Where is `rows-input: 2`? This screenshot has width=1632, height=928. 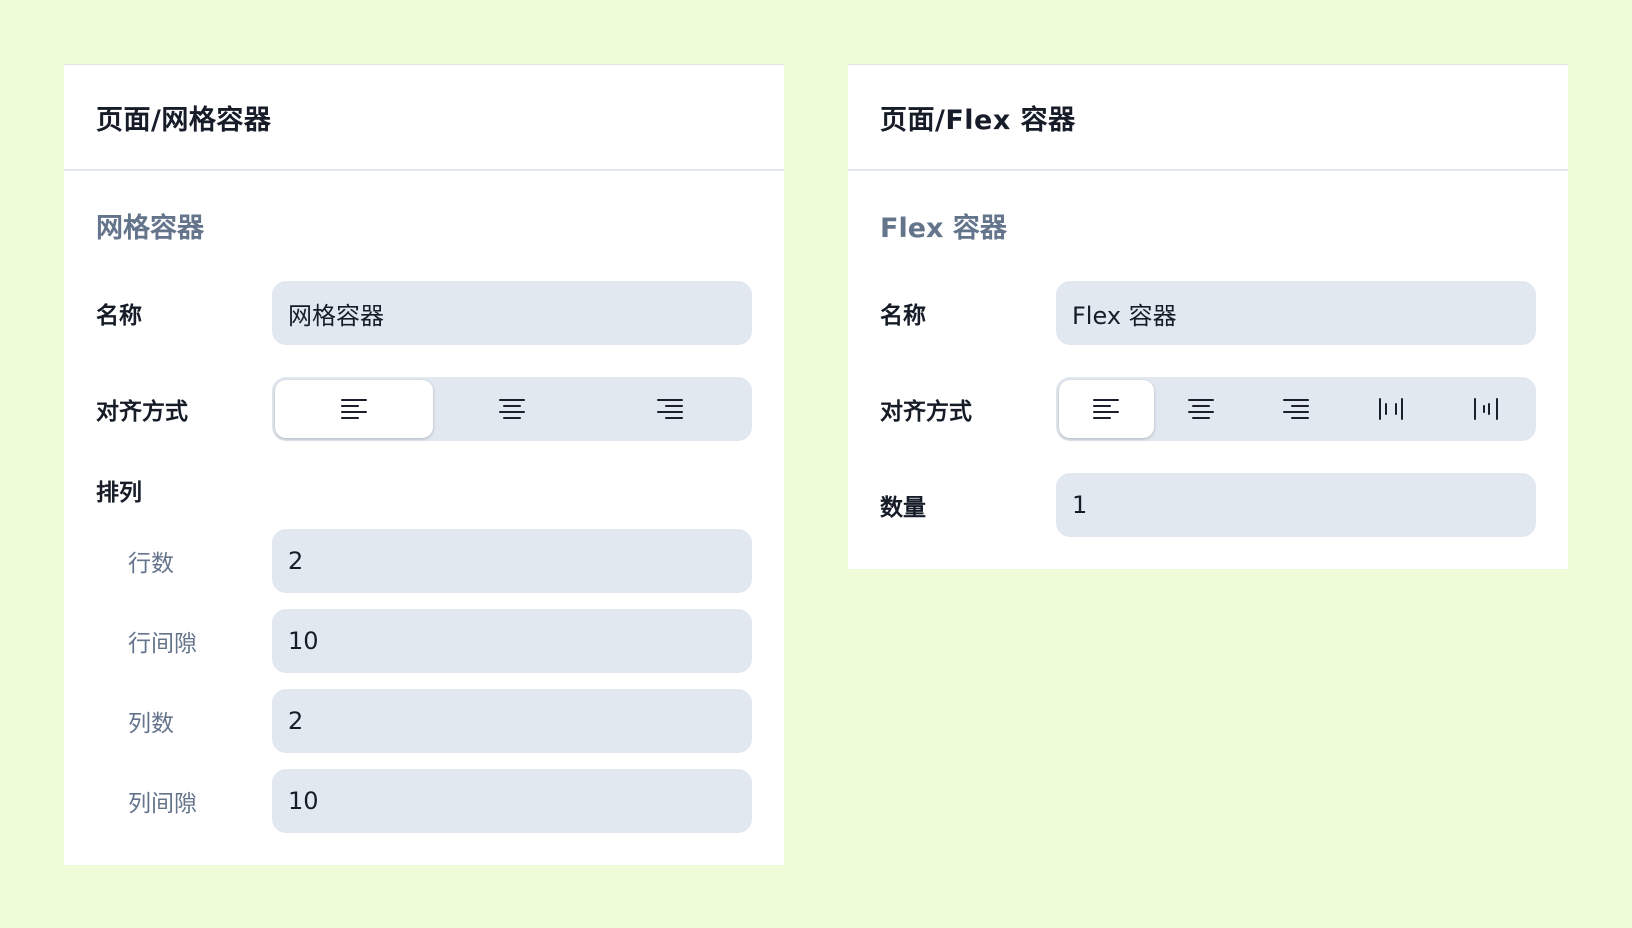
rows-input: 2 is located at coordinates (512, 561).